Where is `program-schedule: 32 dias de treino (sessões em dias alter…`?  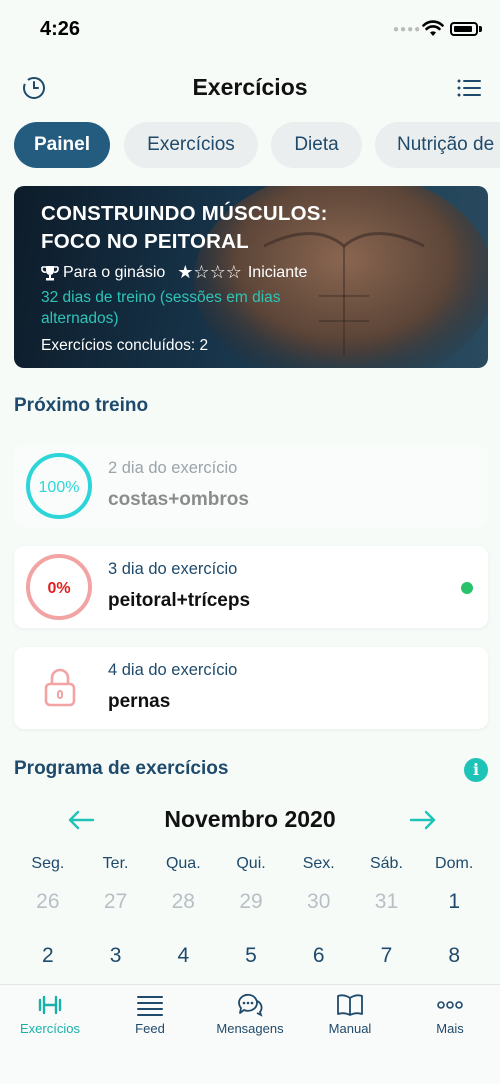 program-schedule: 32 dias de treino (sessões em dias alter… is located at coordinates (161, 308).